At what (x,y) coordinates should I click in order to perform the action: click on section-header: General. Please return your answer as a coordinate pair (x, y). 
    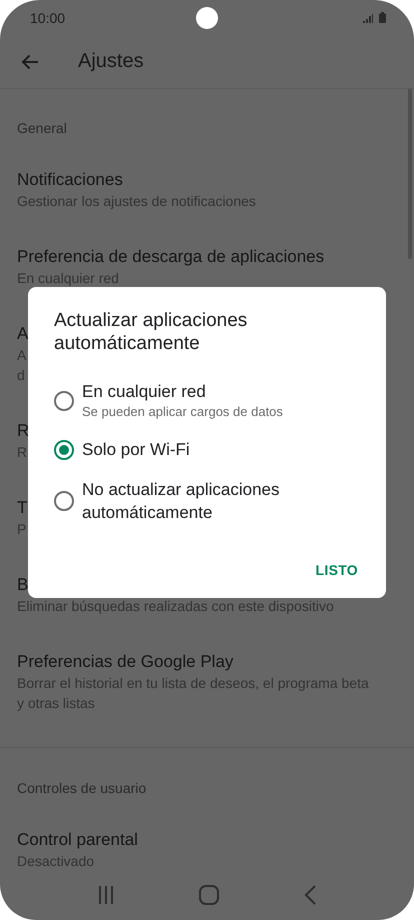
    Looking at the image, I should click on (42, 128).